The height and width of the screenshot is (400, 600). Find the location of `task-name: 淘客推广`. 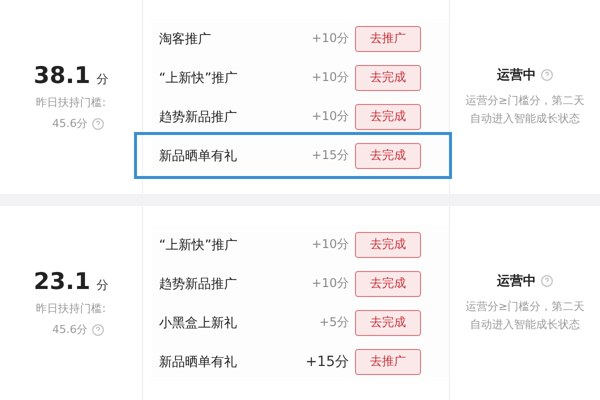

task-name: 淘客推广 is located at coordinates (185, 39).